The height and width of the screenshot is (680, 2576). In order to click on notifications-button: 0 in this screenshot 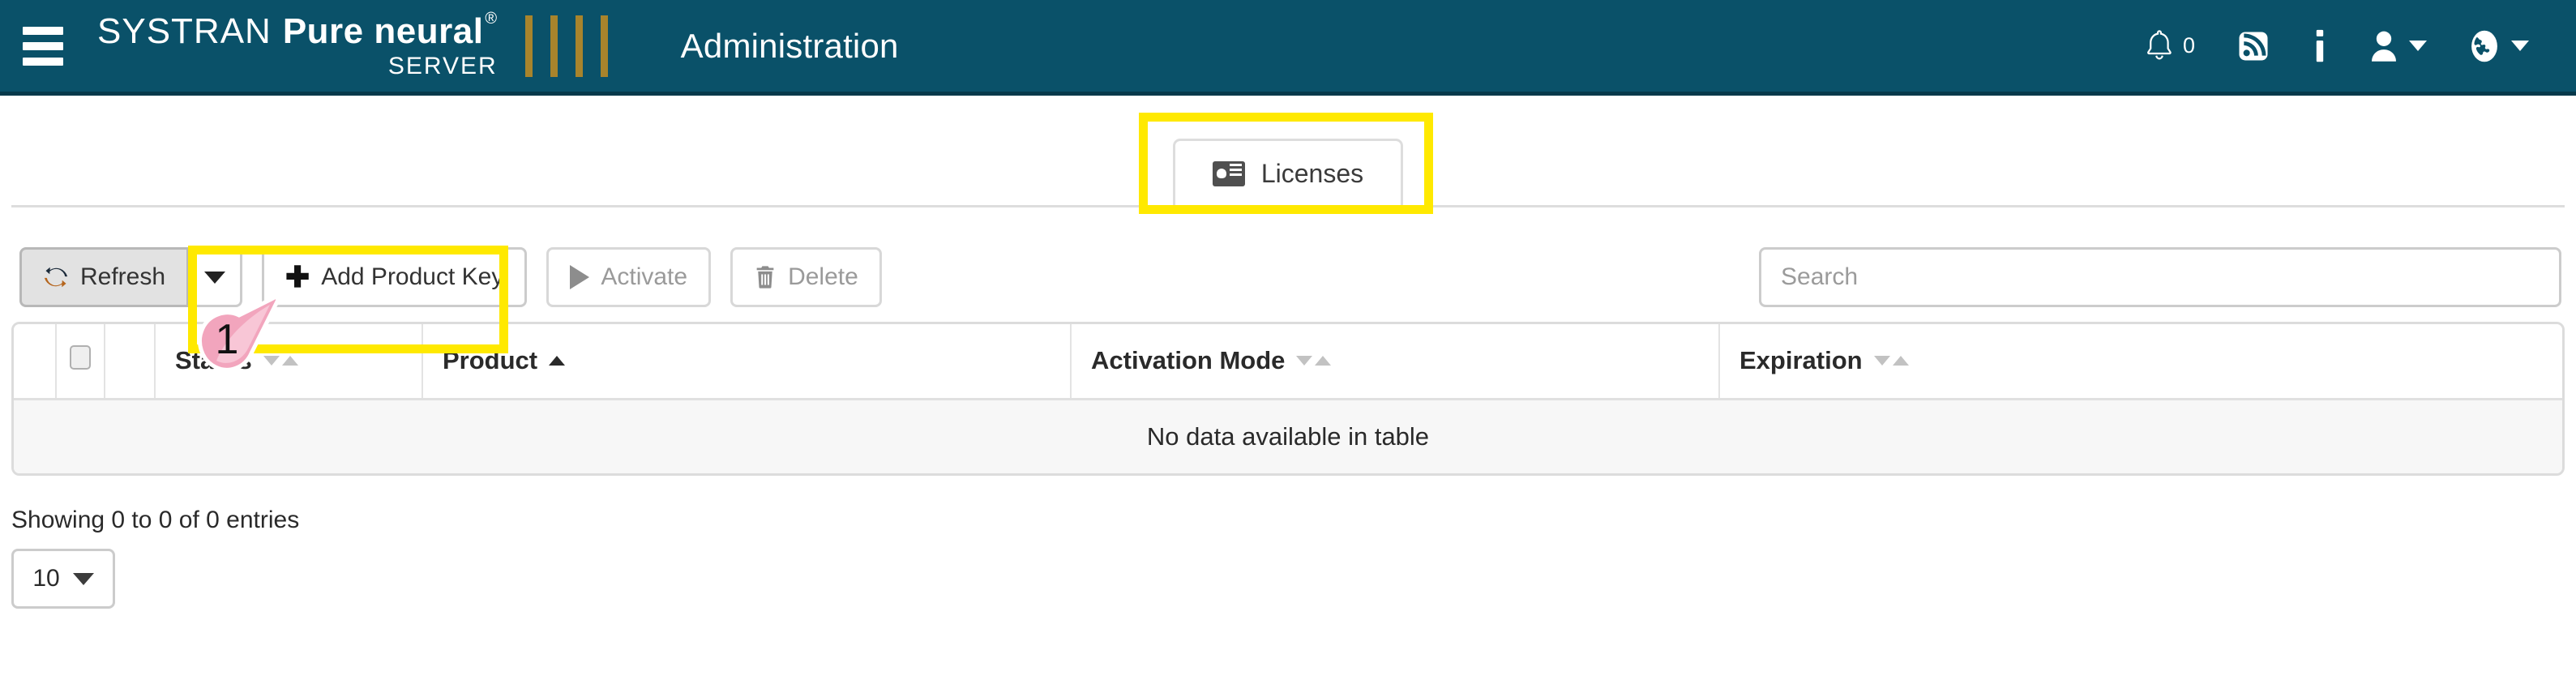, I will do `click(2169, 46)`.